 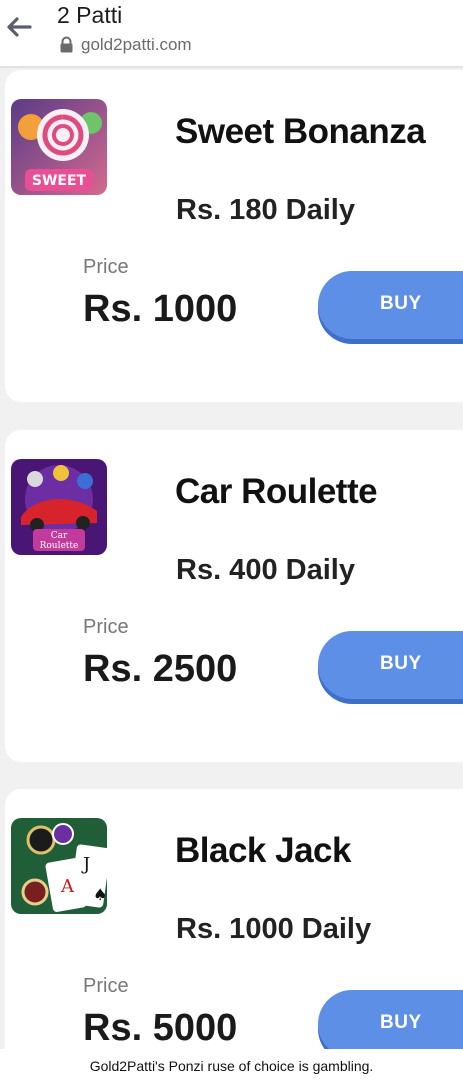 I want to click on site-url: gold2patti.com, so click(x=136, y=45).